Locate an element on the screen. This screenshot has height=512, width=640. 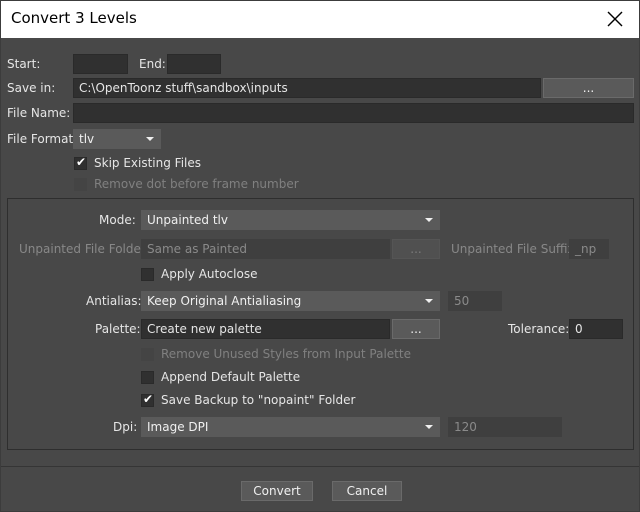
apply-autoclose-checkbox: Apply Autoclose is located at coordinates (231, 275).